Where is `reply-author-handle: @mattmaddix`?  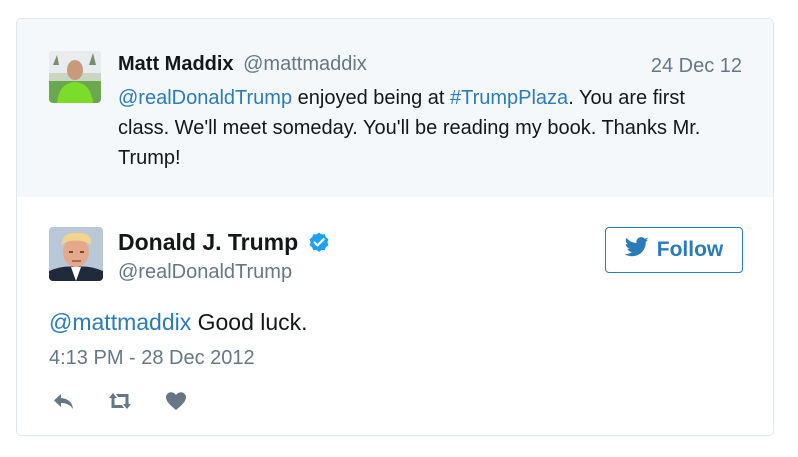 reply-author-handle: @mattmaddix is located at coordinates (305, 64).